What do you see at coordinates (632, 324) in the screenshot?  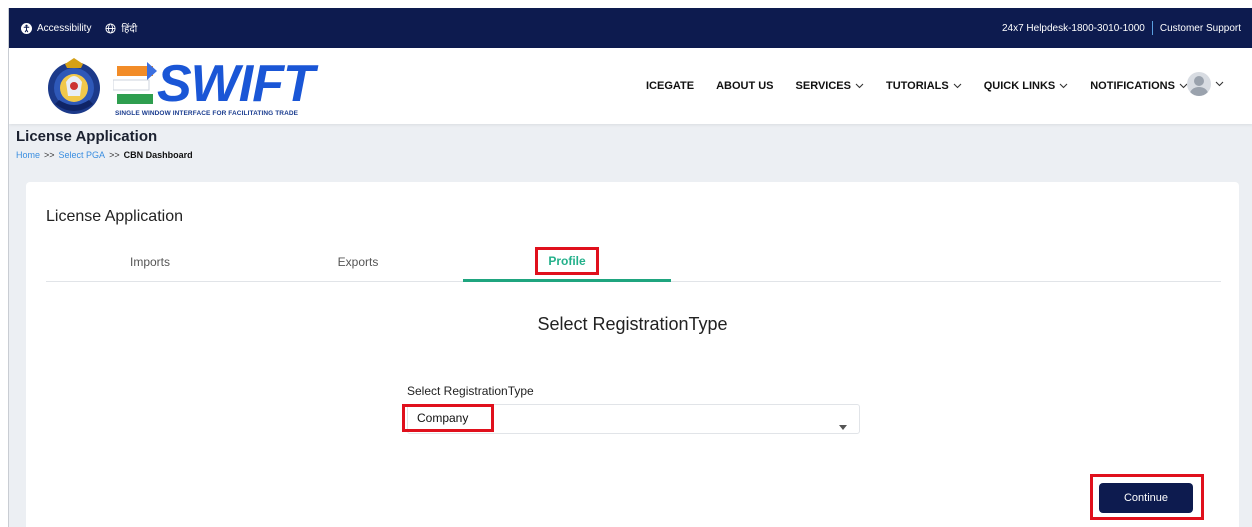 I see `section-heading: Select RegistrationType` at bounding box center [632, 324].